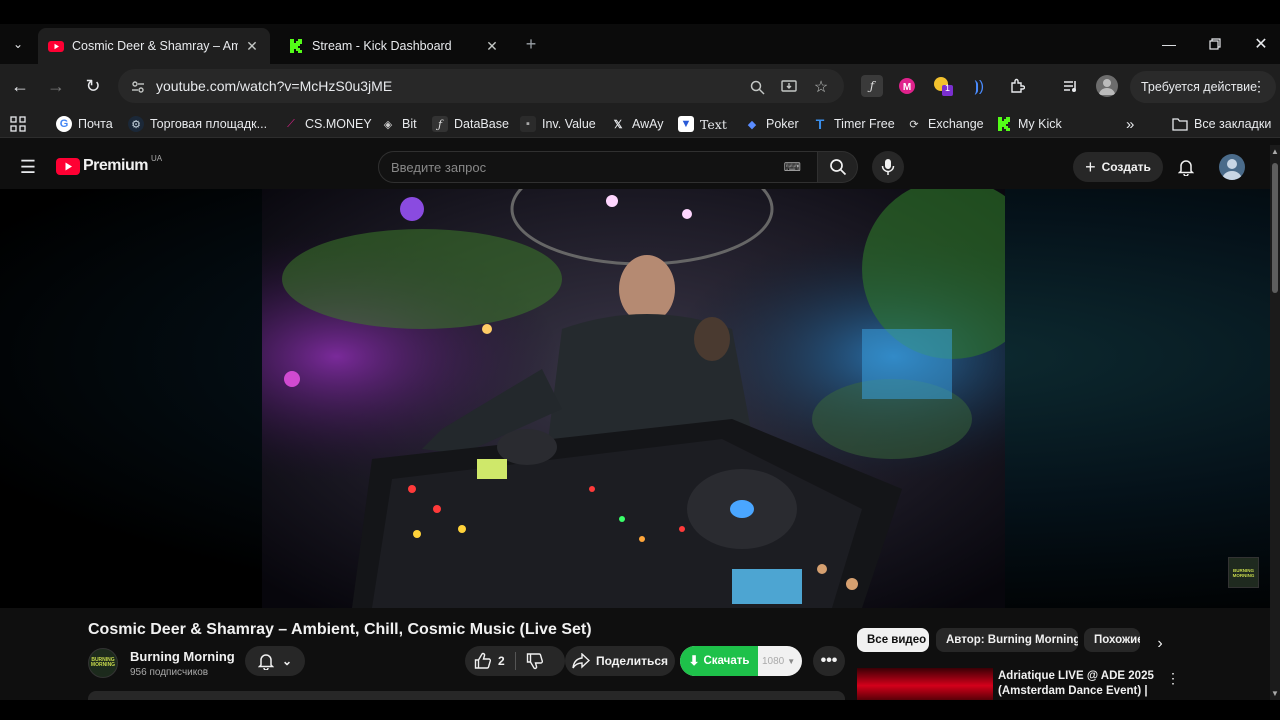 The image size is (1280, 720). What do you see at coordinates (1275, 228) in the screenshot?
I see `scrollbar-thumb` at bounding box center [1275, 228].